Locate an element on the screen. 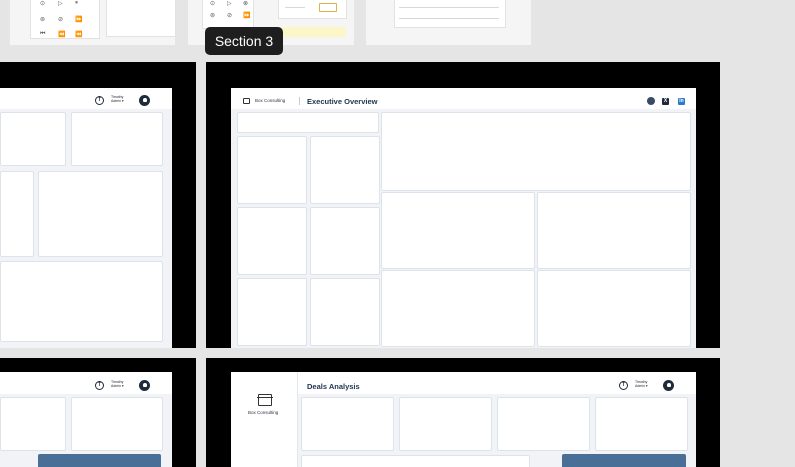 This screenshot has height=467, width=795. sidebar-glyph: ▷ is located at coordinates (229, 4).